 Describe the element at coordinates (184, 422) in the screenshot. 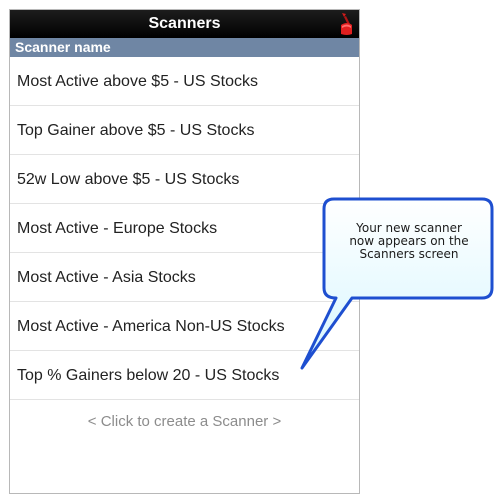

I see `create-scanner-button: < Click to create a Scanner >` at that location.